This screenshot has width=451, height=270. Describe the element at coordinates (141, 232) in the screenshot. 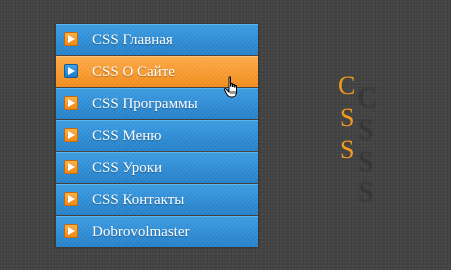

I see `menu-item-label: Dobrovolmaster` at that location.